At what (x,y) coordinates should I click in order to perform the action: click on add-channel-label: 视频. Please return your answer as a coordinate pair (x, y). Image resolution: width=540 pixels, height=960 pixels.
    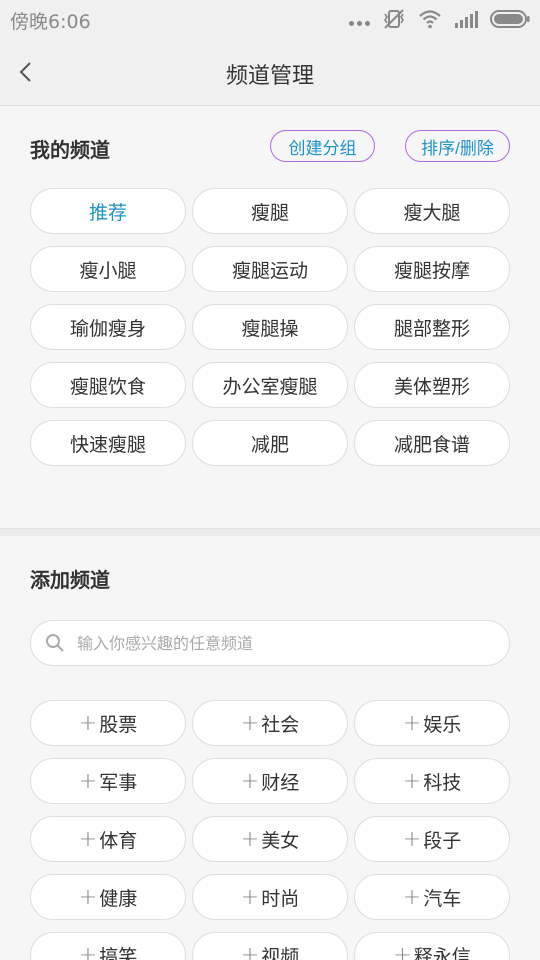
    Looking at the image, I should click on (280, 952).